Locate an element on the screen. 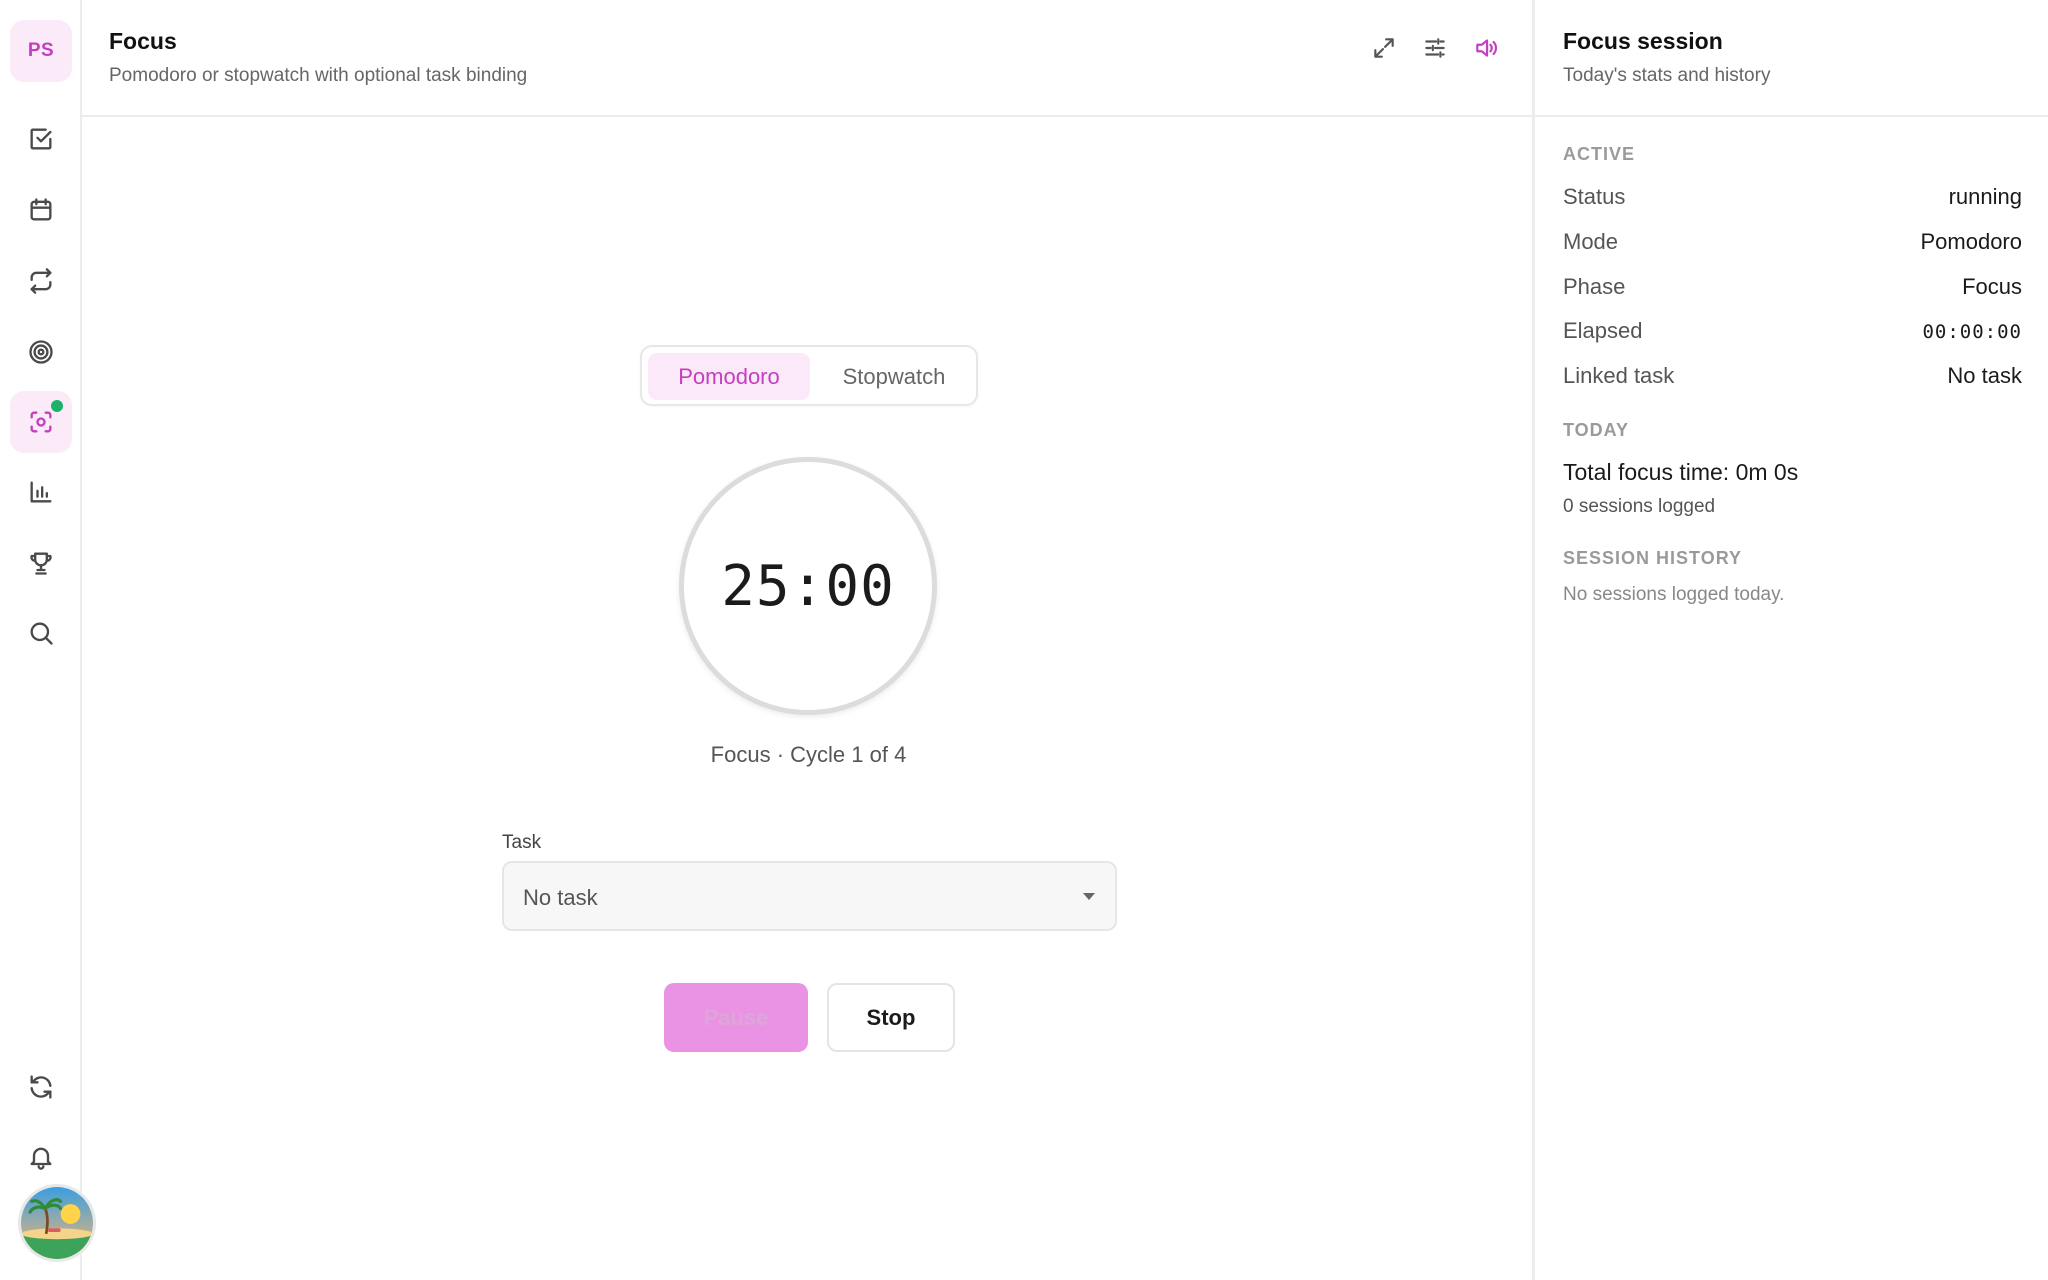 The width and height of the screenshot is (2048, 1280). side-subtitle: Today's stats and history is located at coordinates (1667, 75).